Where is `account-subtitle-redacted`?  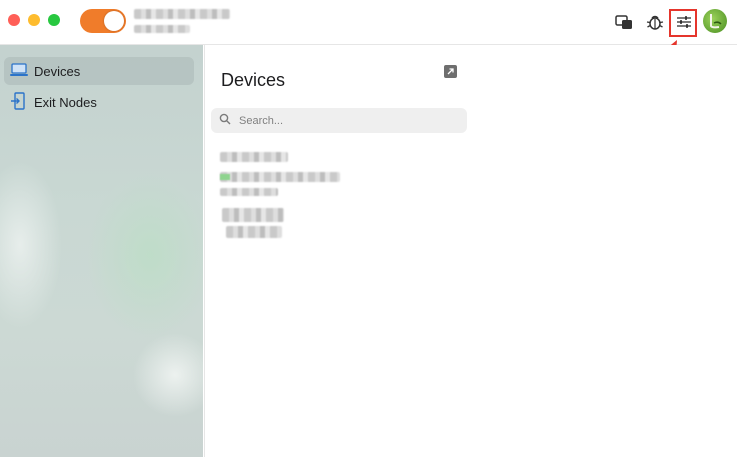
account-subtitle-redacted is located at coordinates (162, 29).